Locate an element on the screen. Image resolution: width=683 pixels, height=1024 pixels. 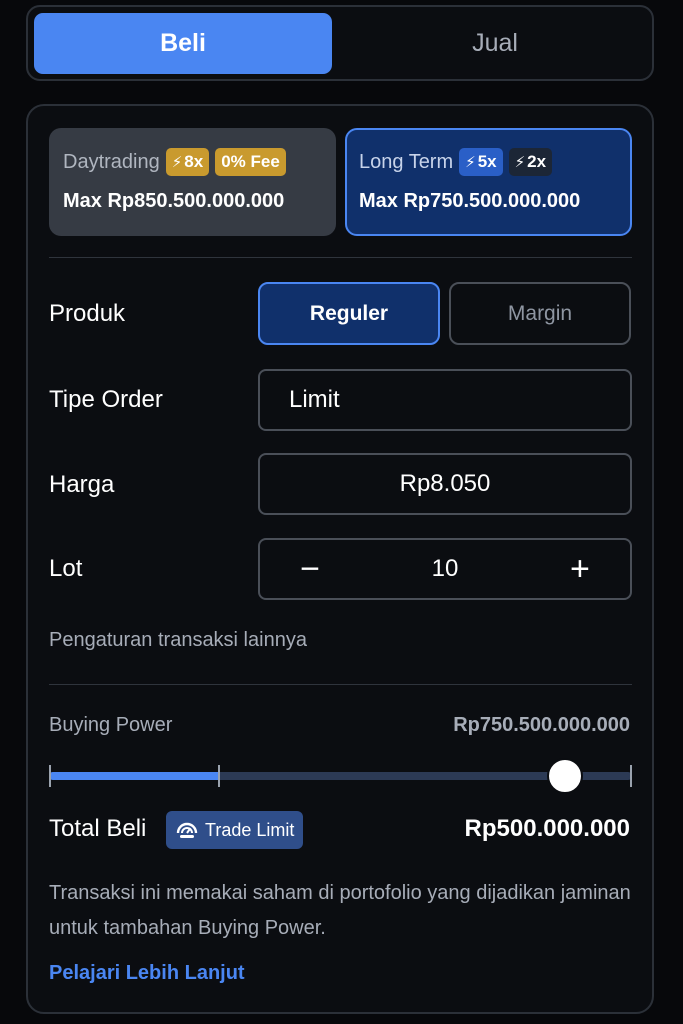
tab-sell: Jual is located at coordinates (495, 43).